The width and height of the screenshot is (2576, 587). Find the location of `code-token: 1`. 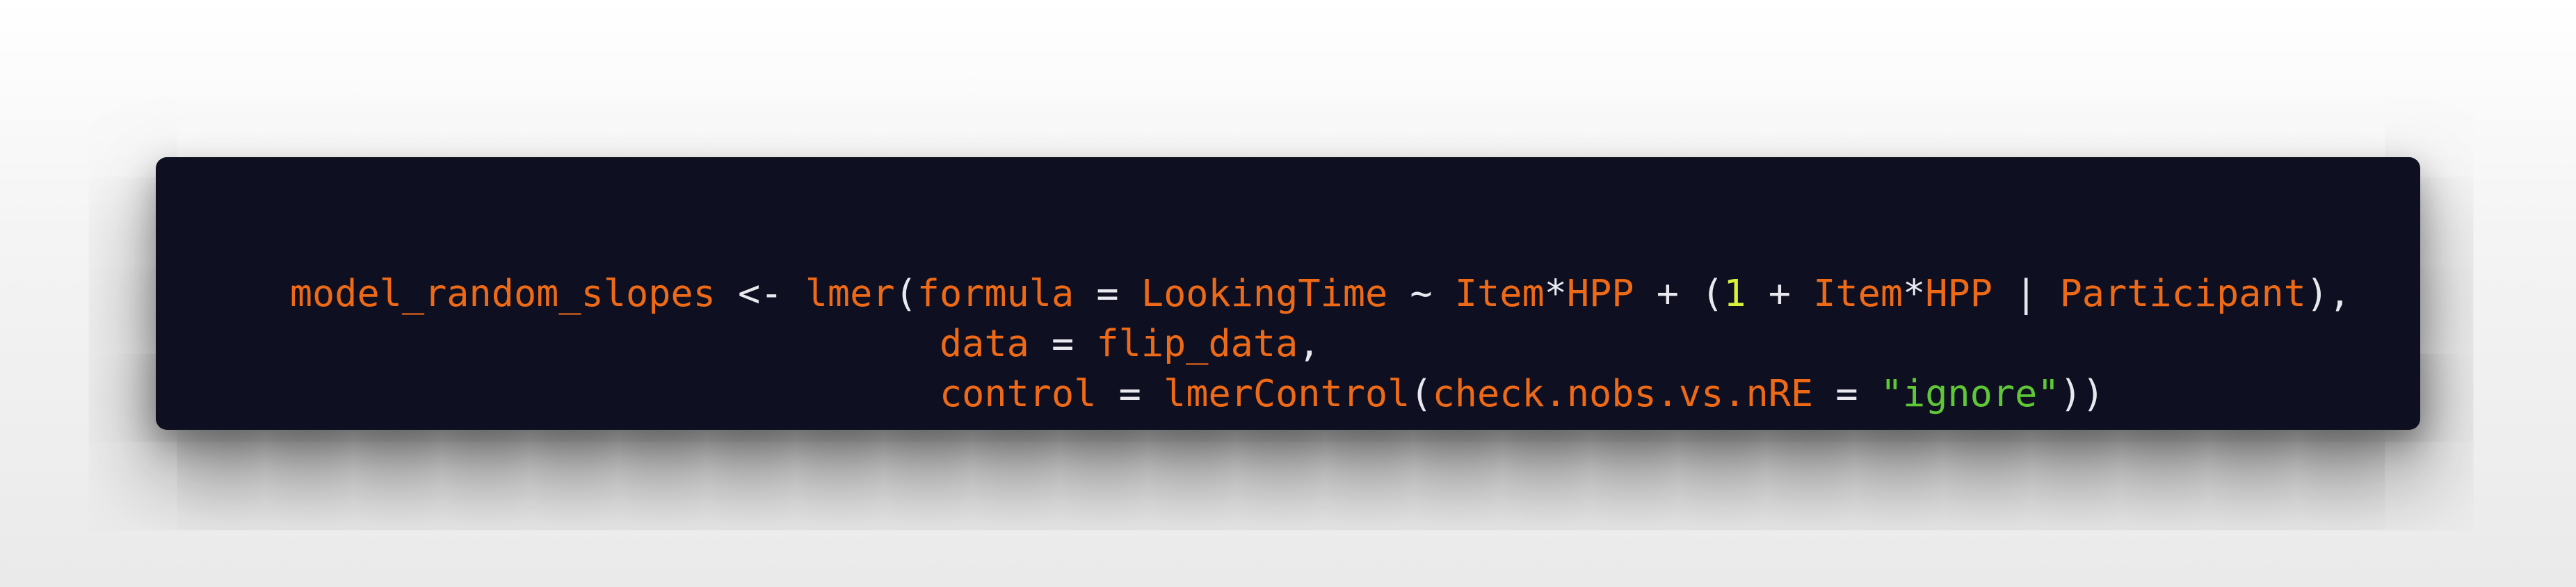

code-token: 1 is located at coordinates (1735, 293).